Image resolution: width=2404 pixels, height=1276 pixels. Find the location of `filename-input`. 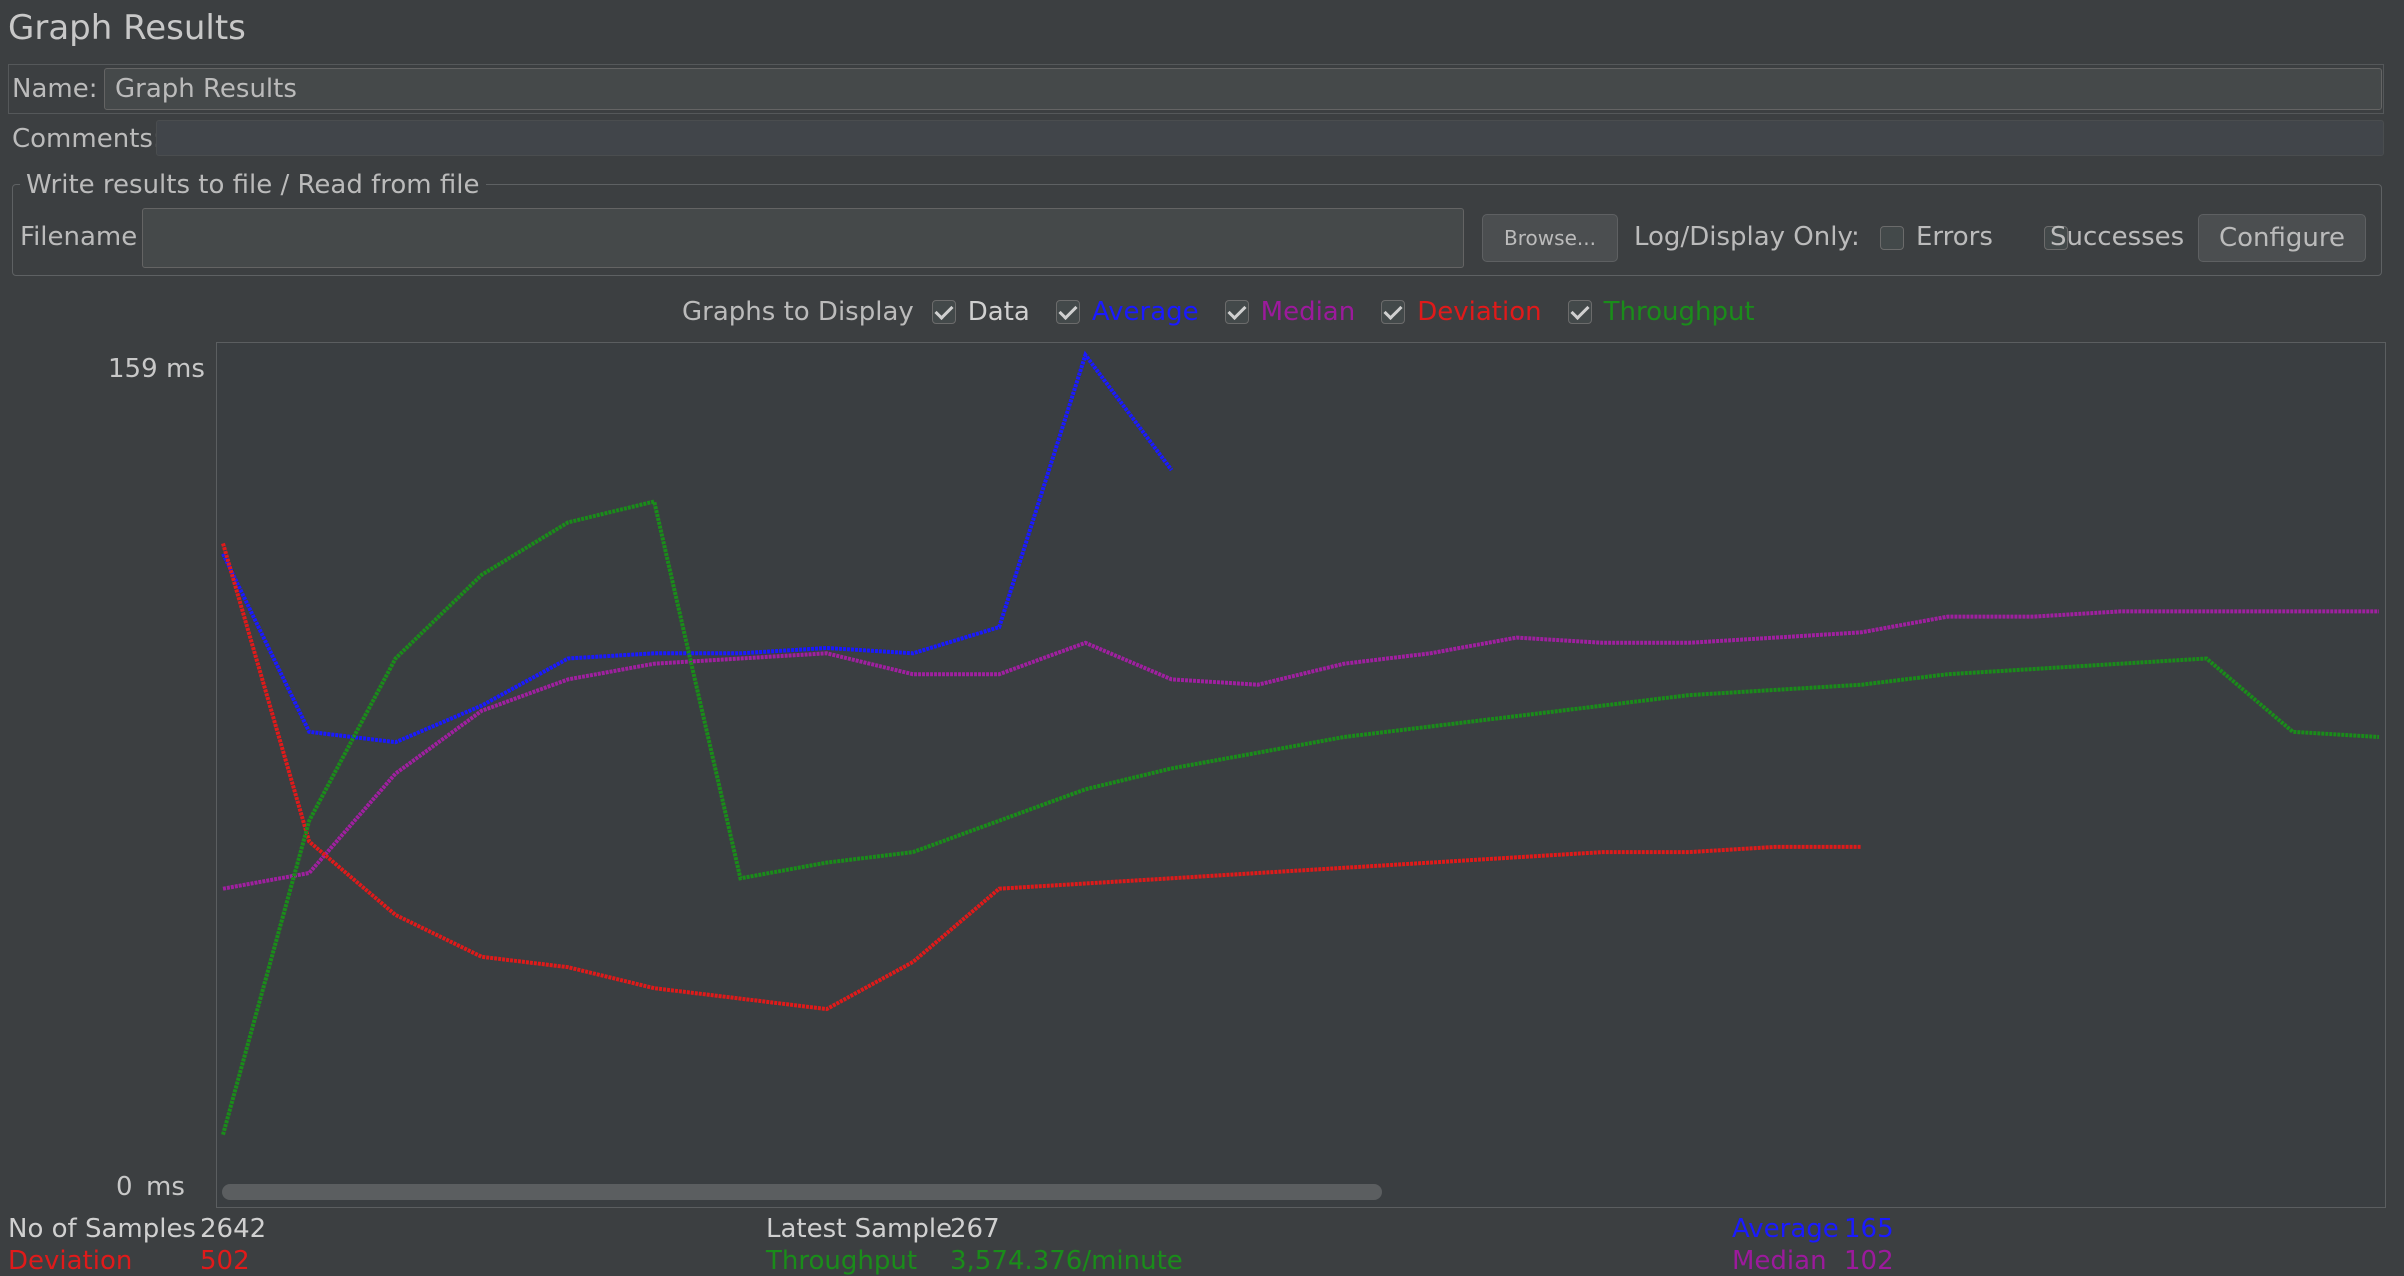

filename-input is located at coordinates (803, 238).